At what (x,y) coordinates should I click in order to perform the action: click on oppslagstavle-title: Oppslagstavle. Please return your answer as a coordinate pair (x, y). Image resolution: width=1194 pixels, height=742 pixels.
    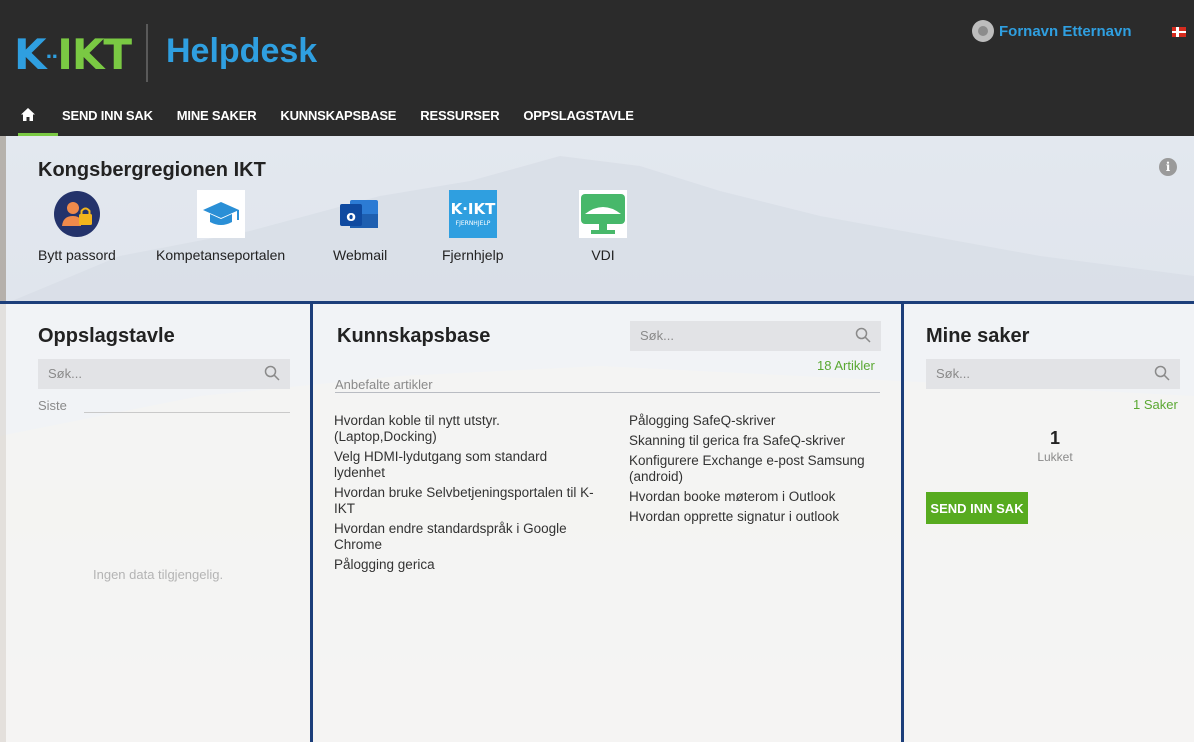
    Looking at the image, I should click on (106, 336).